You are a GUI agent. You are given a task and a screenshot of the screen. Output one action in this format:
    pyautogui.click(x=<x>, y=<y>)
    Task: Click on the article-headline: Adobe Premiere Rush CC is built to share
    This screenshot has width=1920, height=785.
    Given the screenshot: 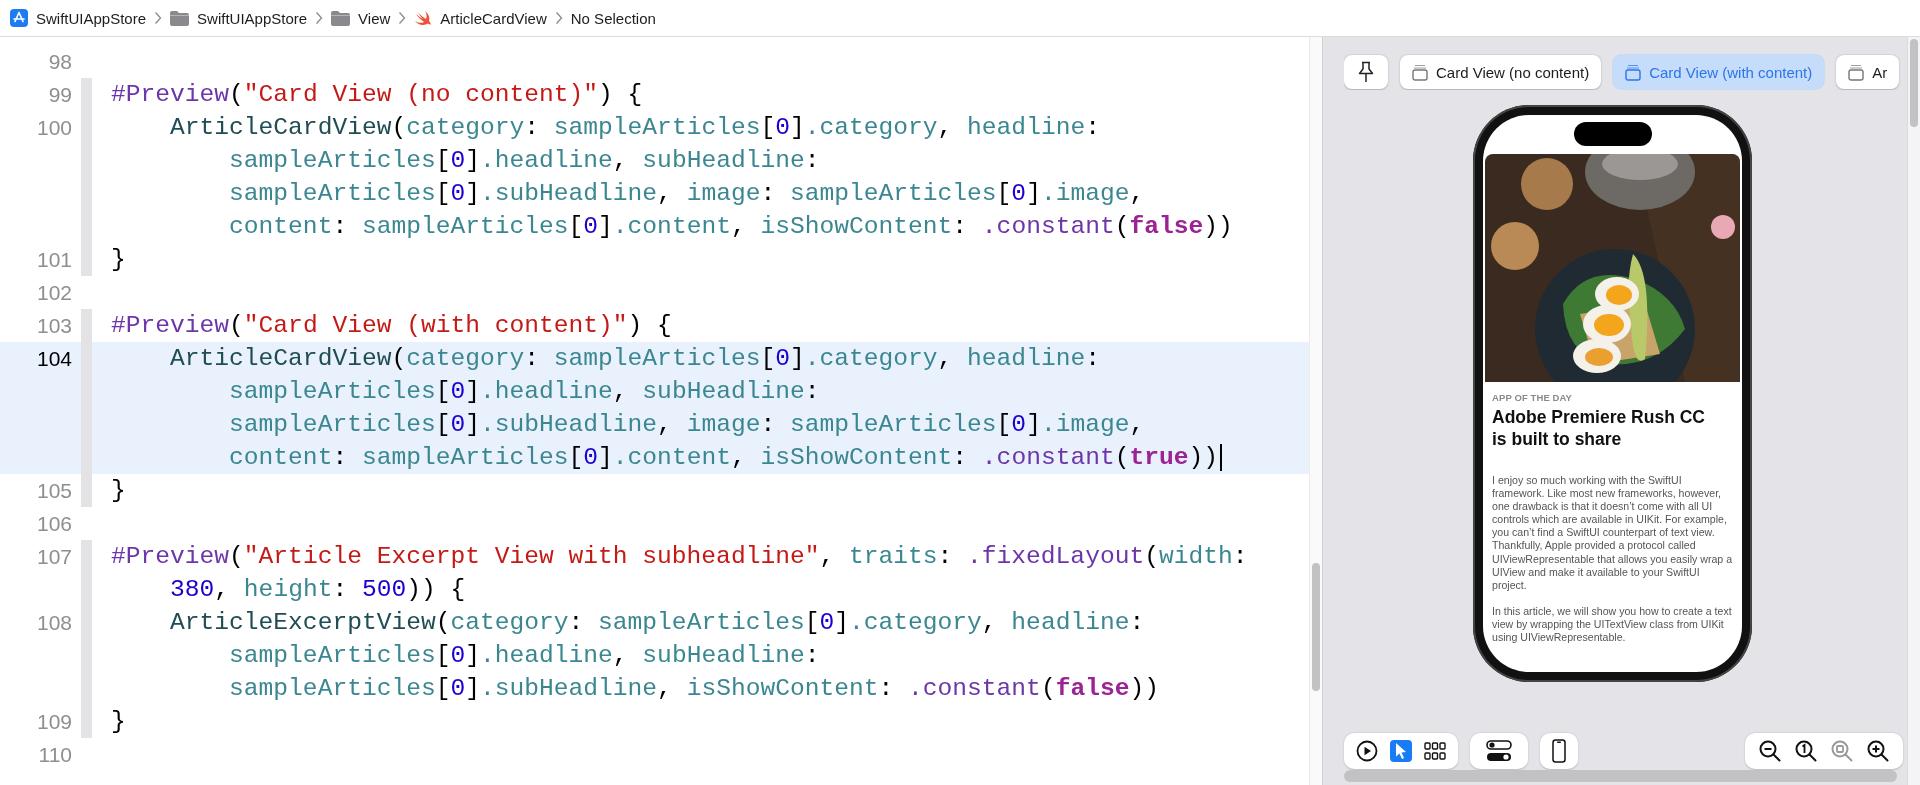 What is the action you would take?
    pyautogui.click(x=1599, y=428)
    